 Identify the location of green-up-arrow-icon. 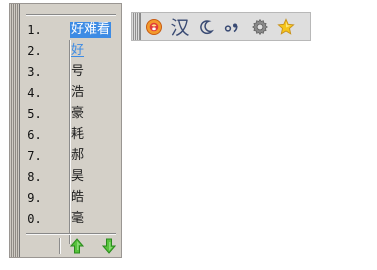
(77, 246).